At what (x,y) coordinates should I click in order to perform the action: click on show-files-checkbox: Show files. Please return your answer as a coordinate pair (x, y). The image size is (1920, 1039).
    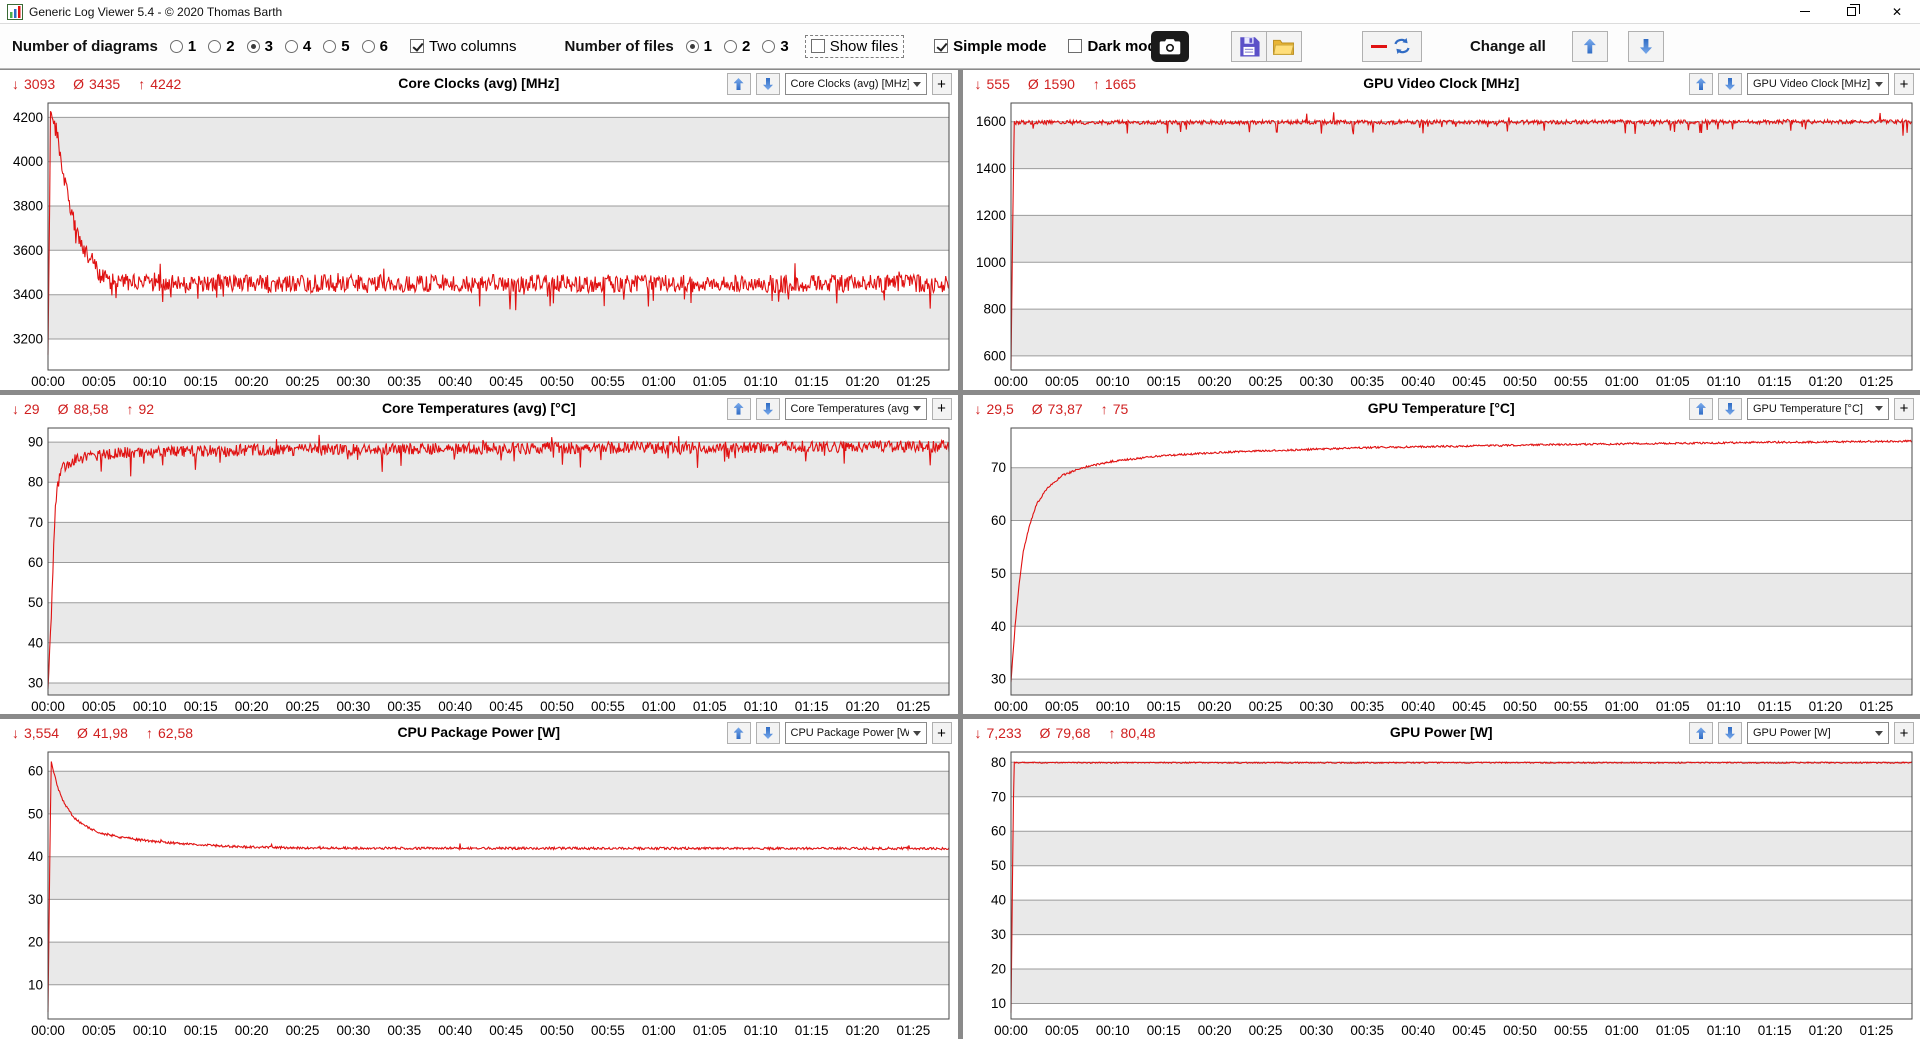
    Looking at the image, I should click on (854, 46).